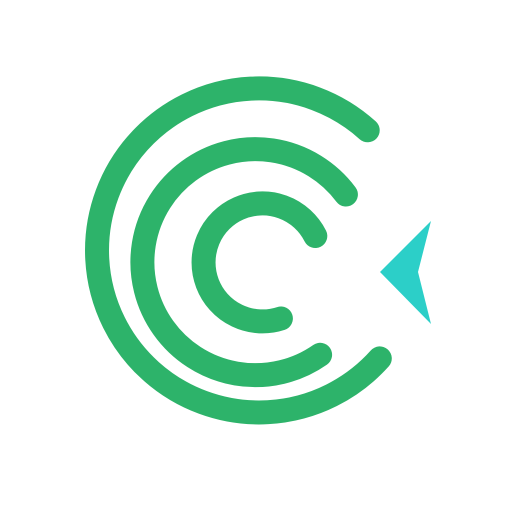  Describe the element at coordinates (405, 272) in the screenshot. I see `arrow-pointer-icon` at that location.